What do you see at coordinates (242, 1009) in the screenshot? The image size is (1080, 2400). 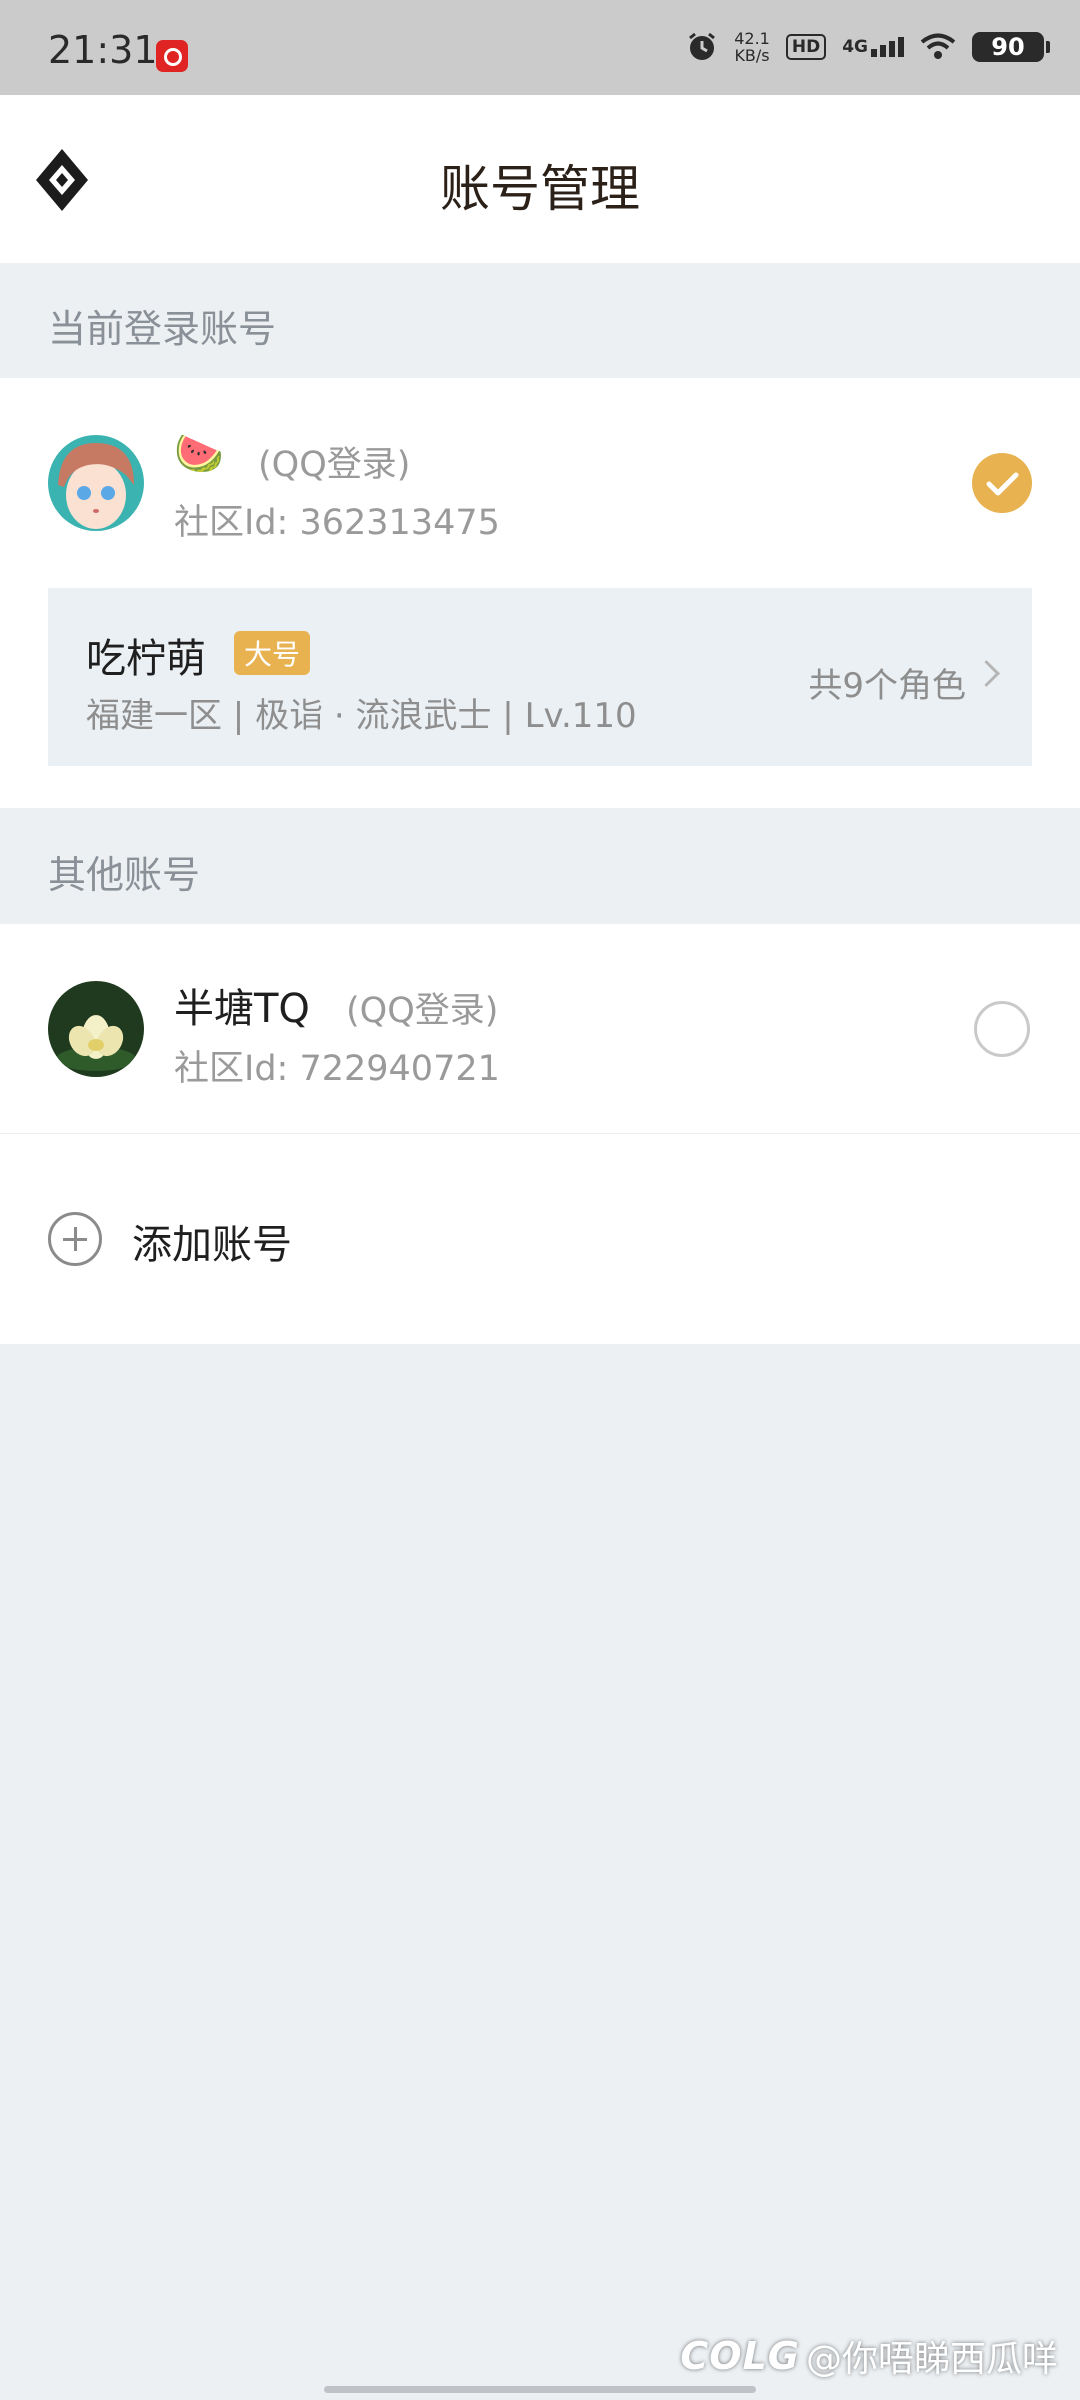 I see `other-account-name: 半塘TQ` at bounding box center [242, 1009].